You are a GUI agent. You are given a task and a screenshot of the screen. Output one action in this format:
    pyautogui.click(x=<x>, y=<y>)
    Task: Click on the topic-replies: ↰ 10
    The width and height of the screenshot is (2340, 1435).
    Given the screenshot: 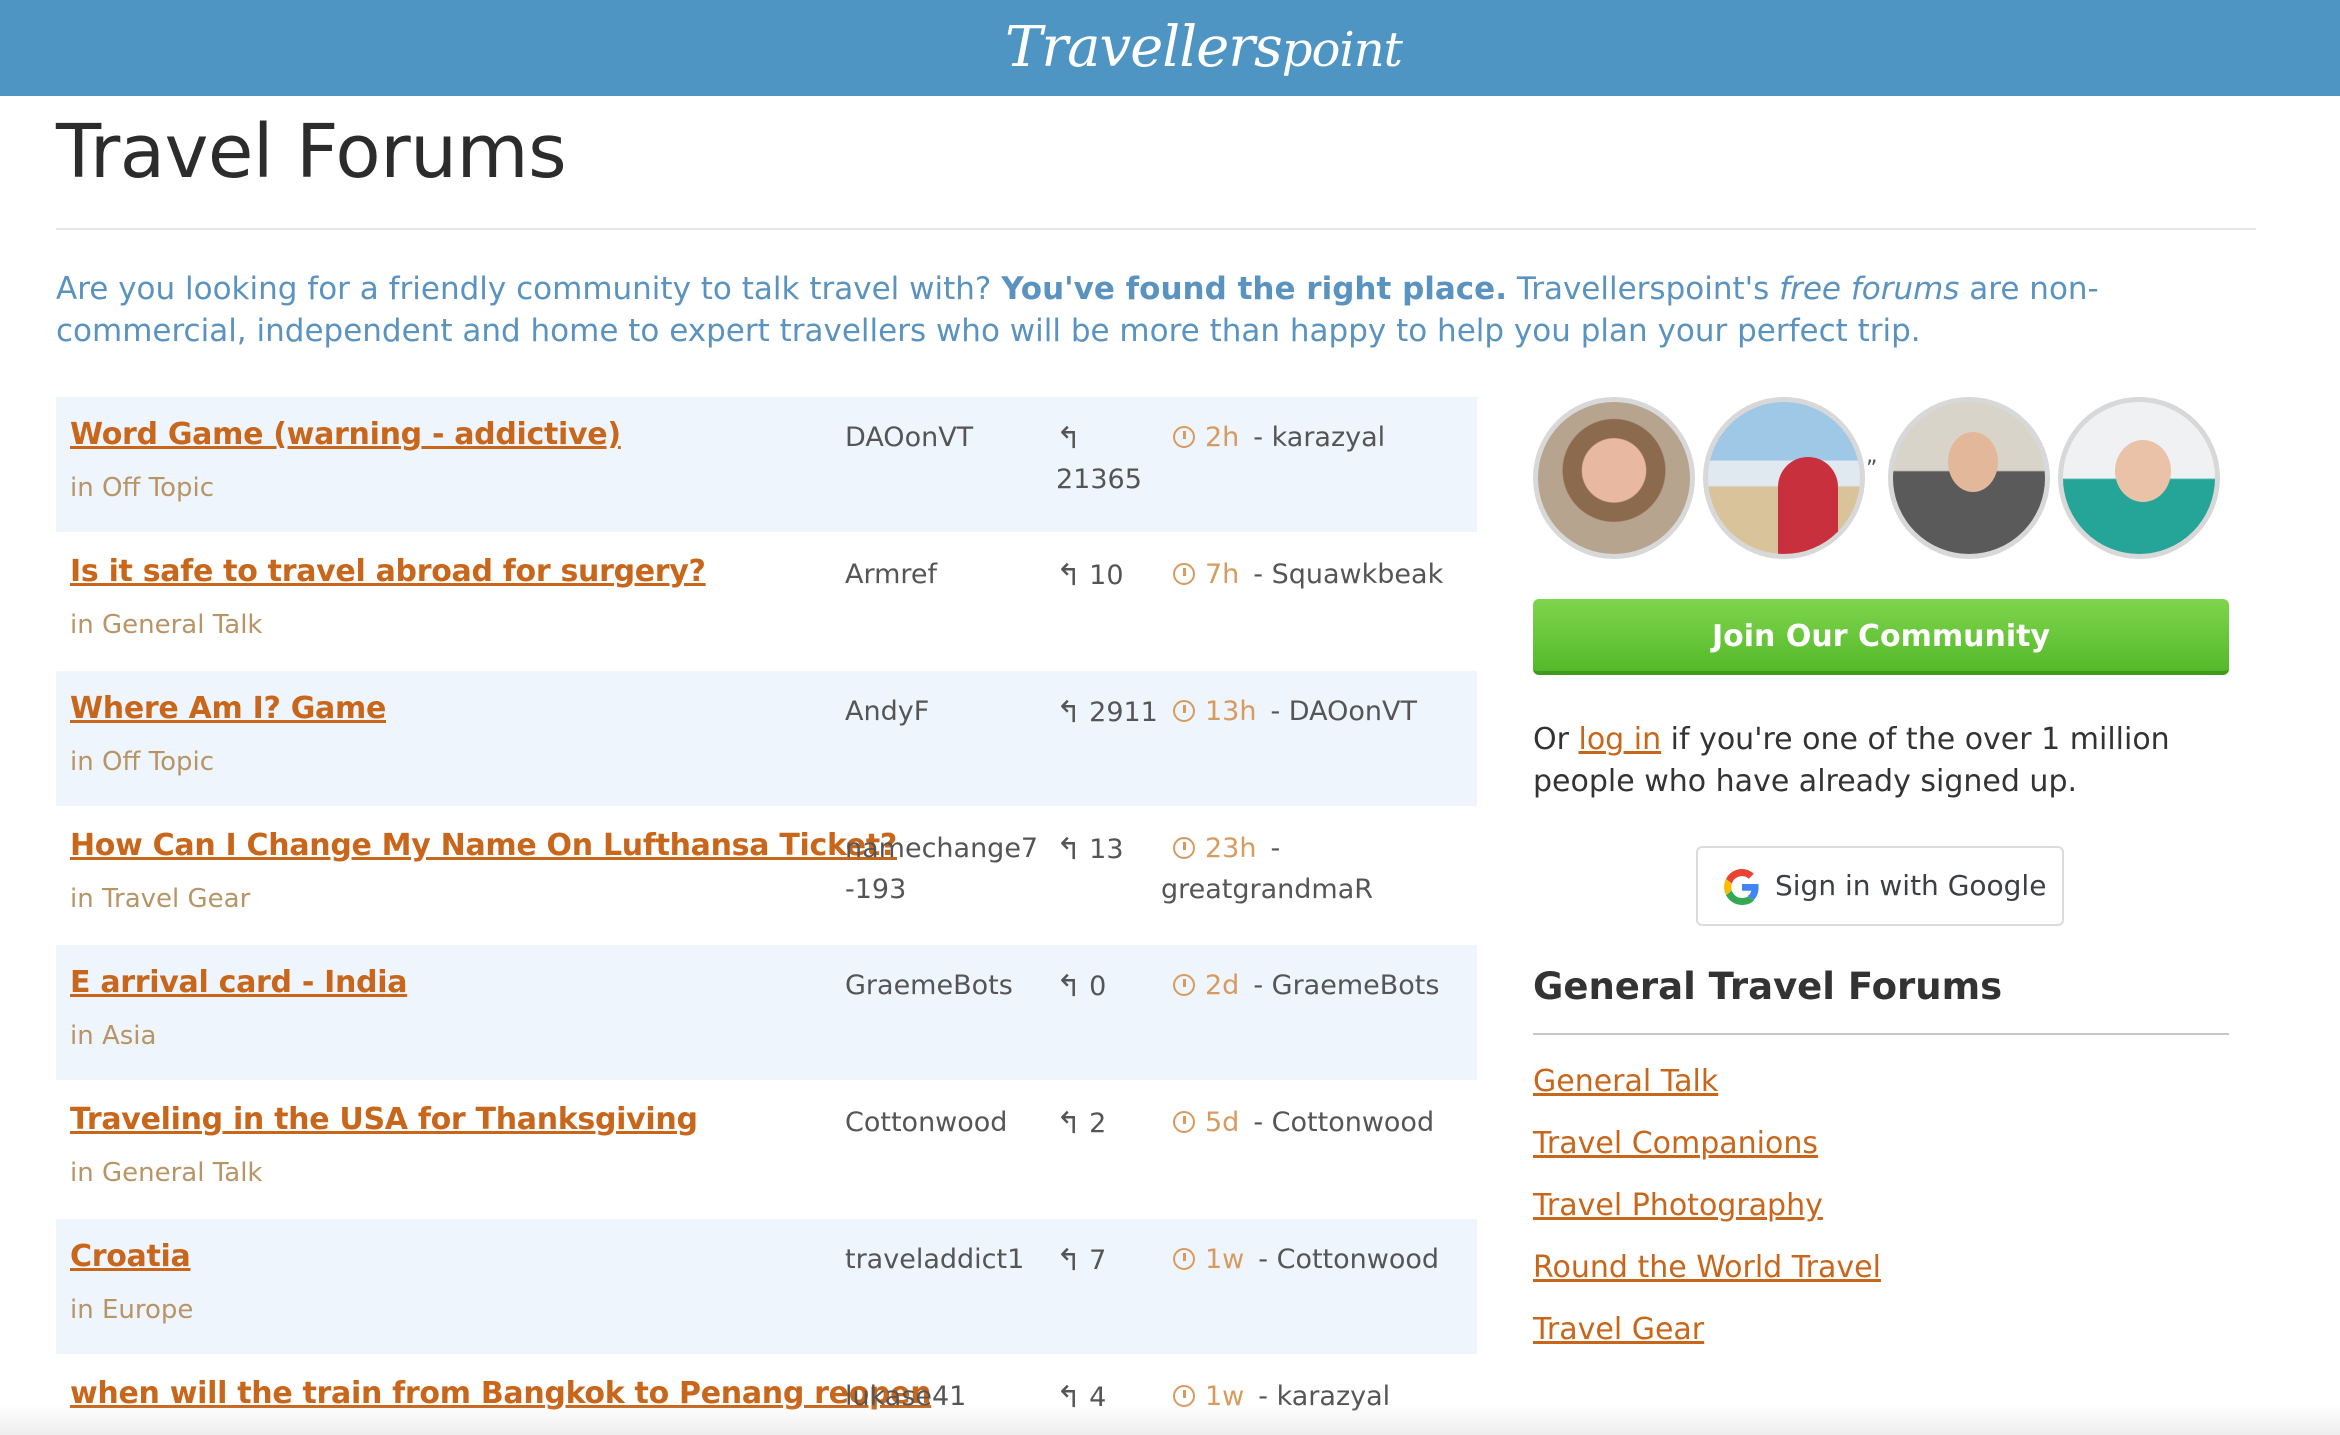 What is the action you would take?
    pyautogui.click(x=1111, y=575)
    